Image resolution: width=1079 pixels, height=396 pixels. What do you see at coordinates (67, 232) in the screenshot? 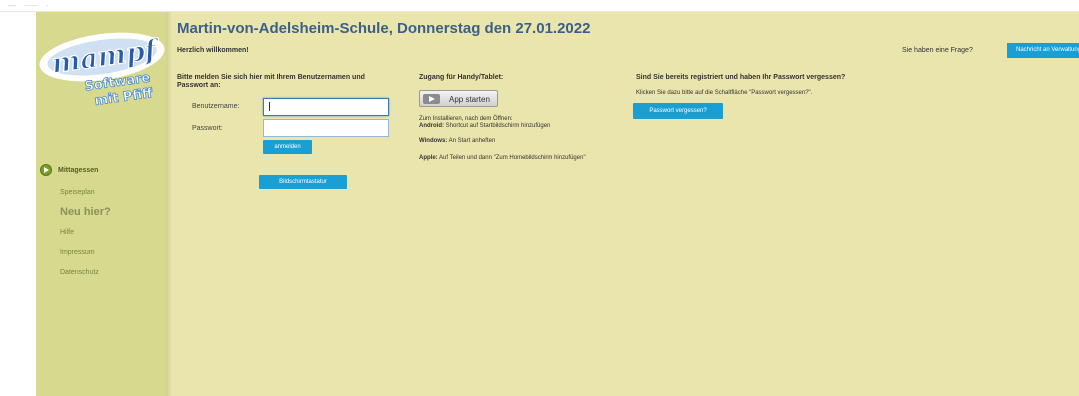
I see `sidebar-item-hilfe: Hilfe` at bounding box center [67, 232].